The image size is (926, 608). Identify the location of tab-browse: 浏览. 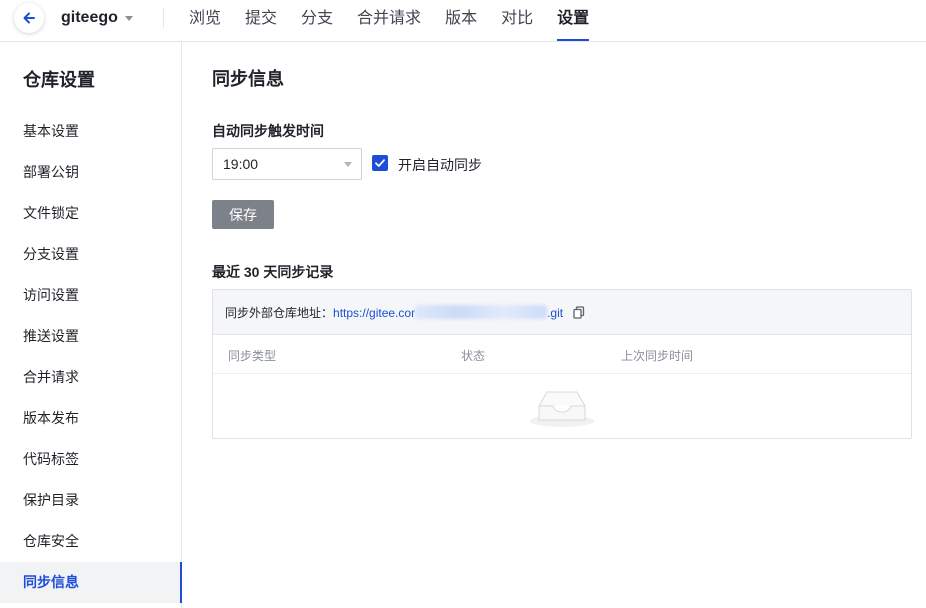
(205, 20).